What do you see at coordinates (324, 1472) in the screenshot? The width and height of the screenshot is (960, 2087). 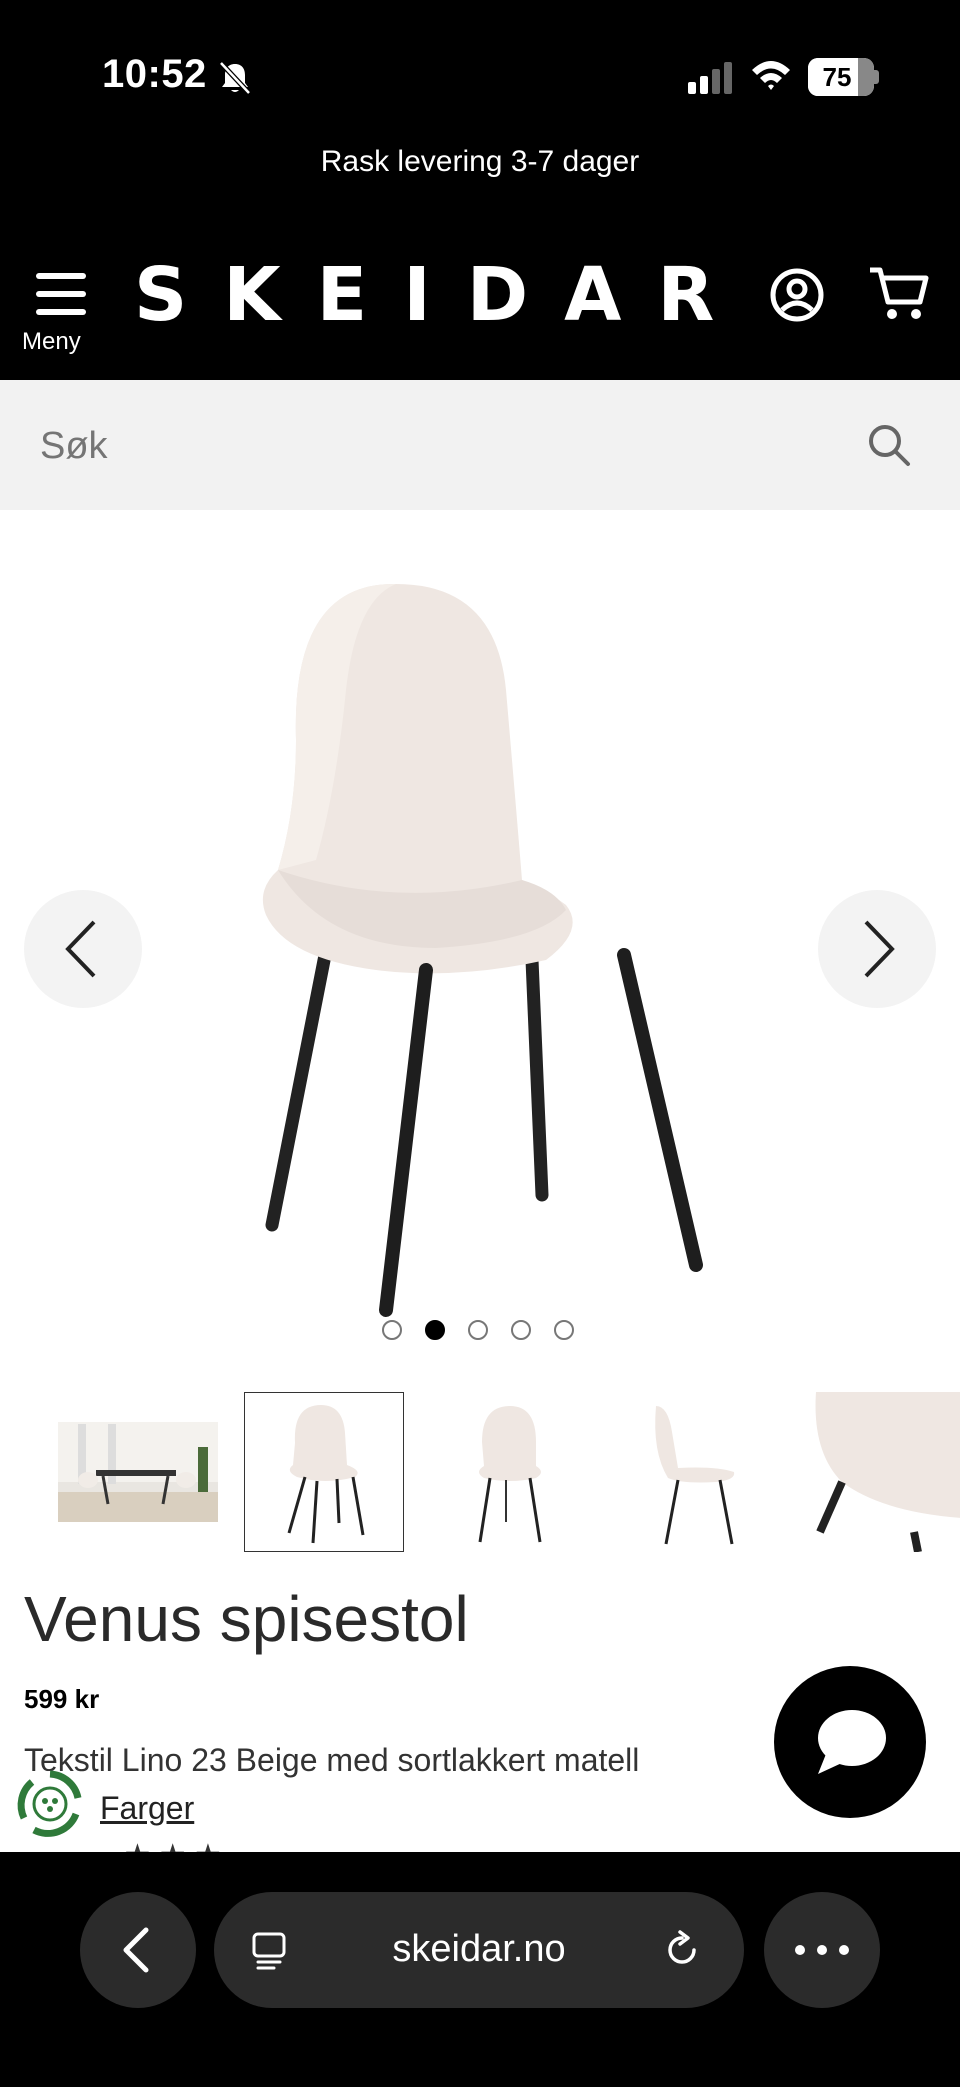 I see `thumbnail-chair-front` at bounding box center [324, 1472].